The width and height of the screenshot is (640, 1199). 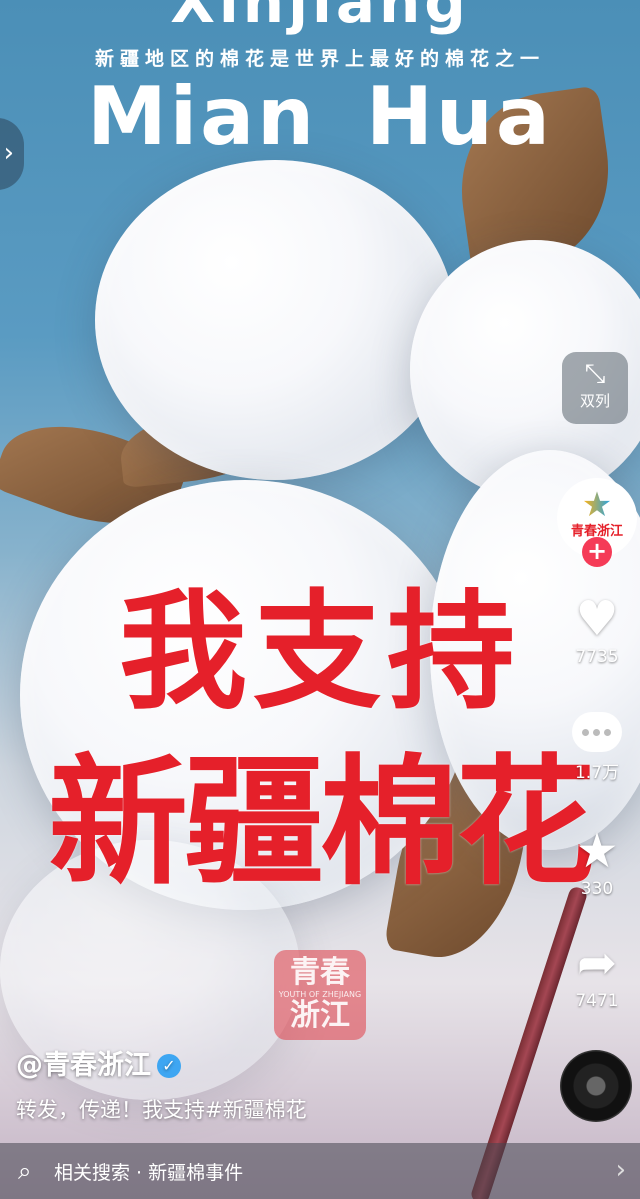 I want to click on author-handle: @青春浙江, so click(x=83, y=1065).